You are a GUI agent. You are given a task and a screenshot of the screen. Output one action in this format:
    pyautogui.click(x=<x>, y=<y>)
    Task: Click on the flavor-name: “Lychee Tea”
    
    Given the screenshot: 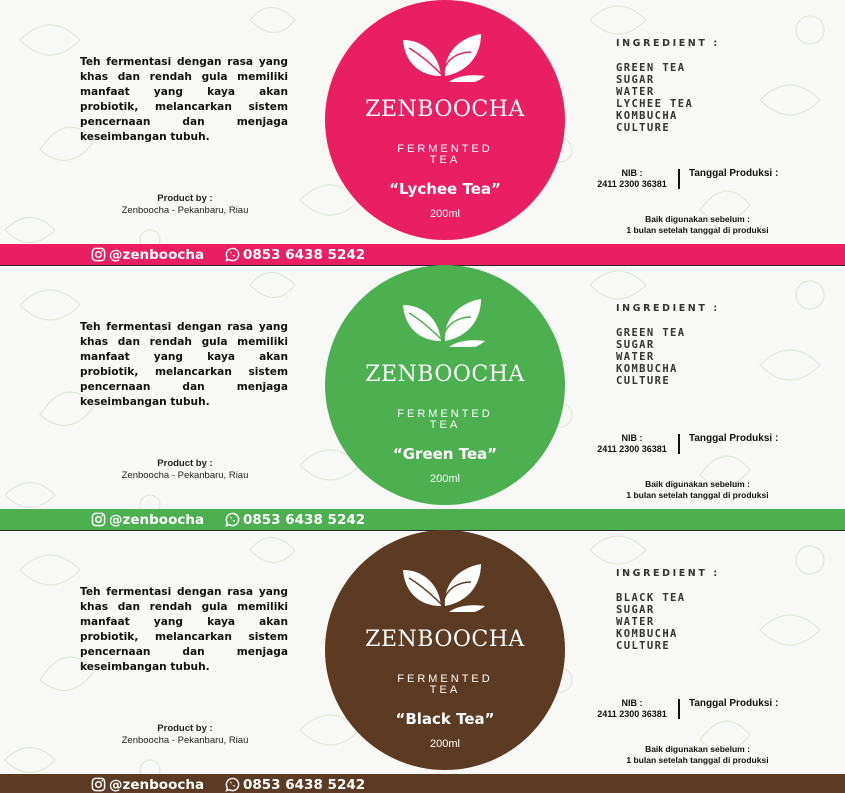 What is the action you would take?
    pyautogui.click(x=445, y=189)
    